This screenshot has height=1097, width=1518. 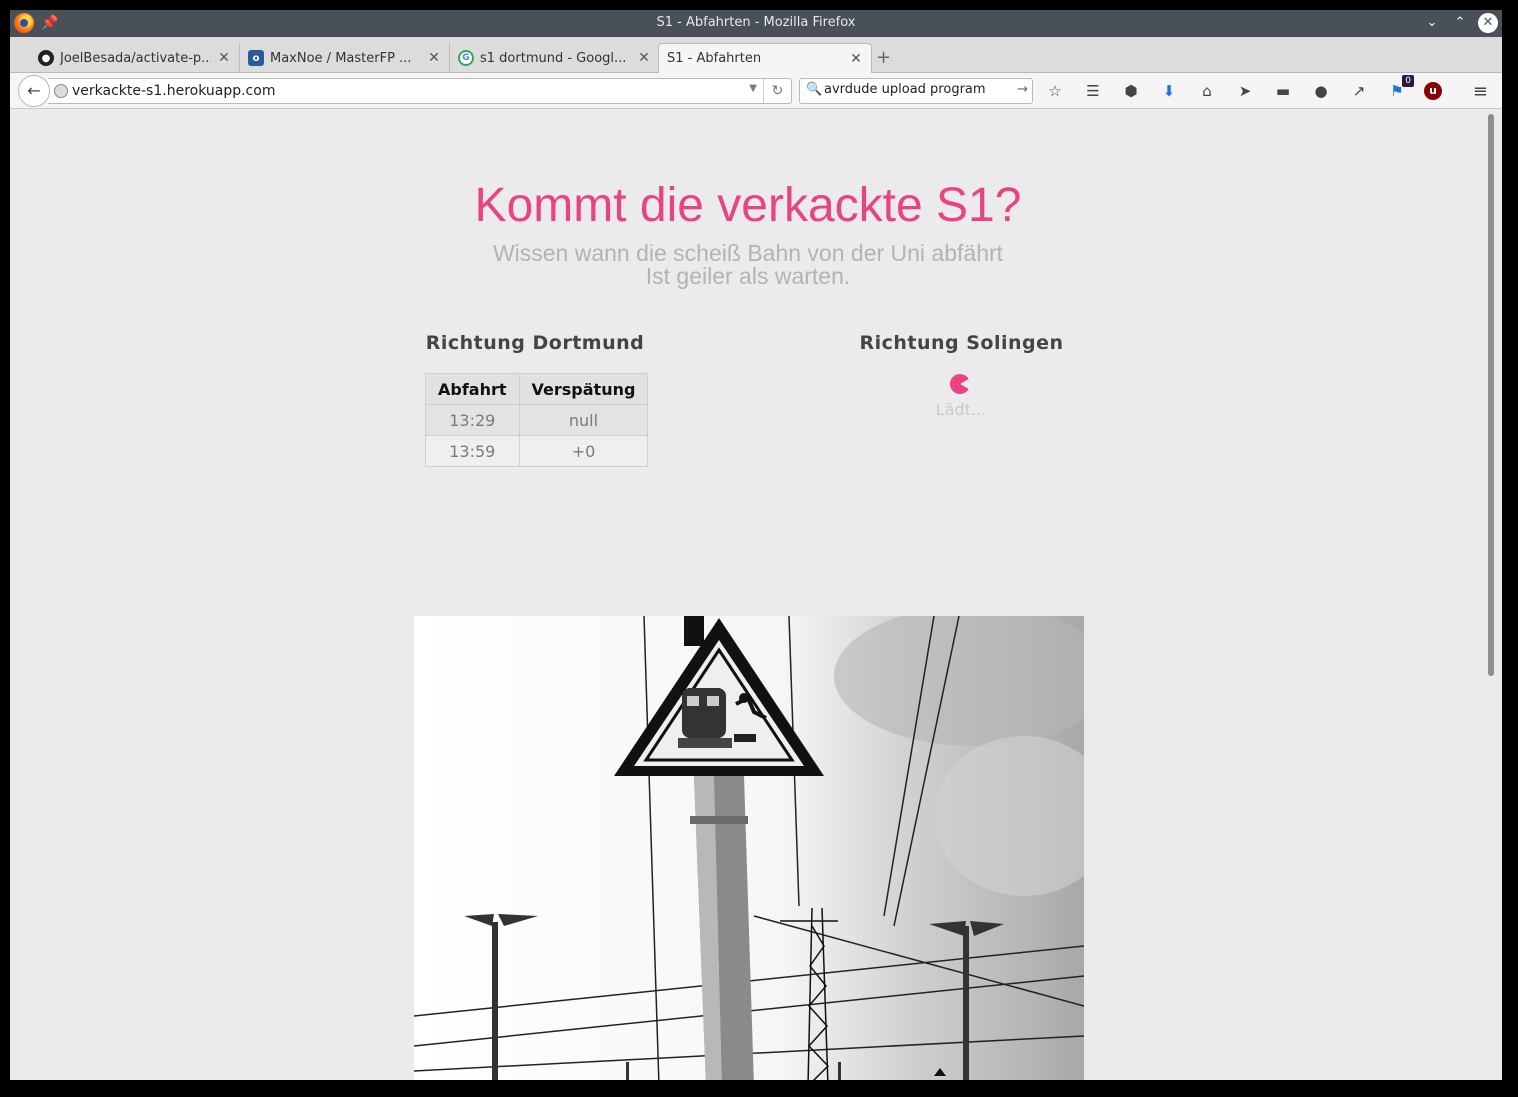 I want to click on close-window-icon: ✕, so click(x=1488, y=23).